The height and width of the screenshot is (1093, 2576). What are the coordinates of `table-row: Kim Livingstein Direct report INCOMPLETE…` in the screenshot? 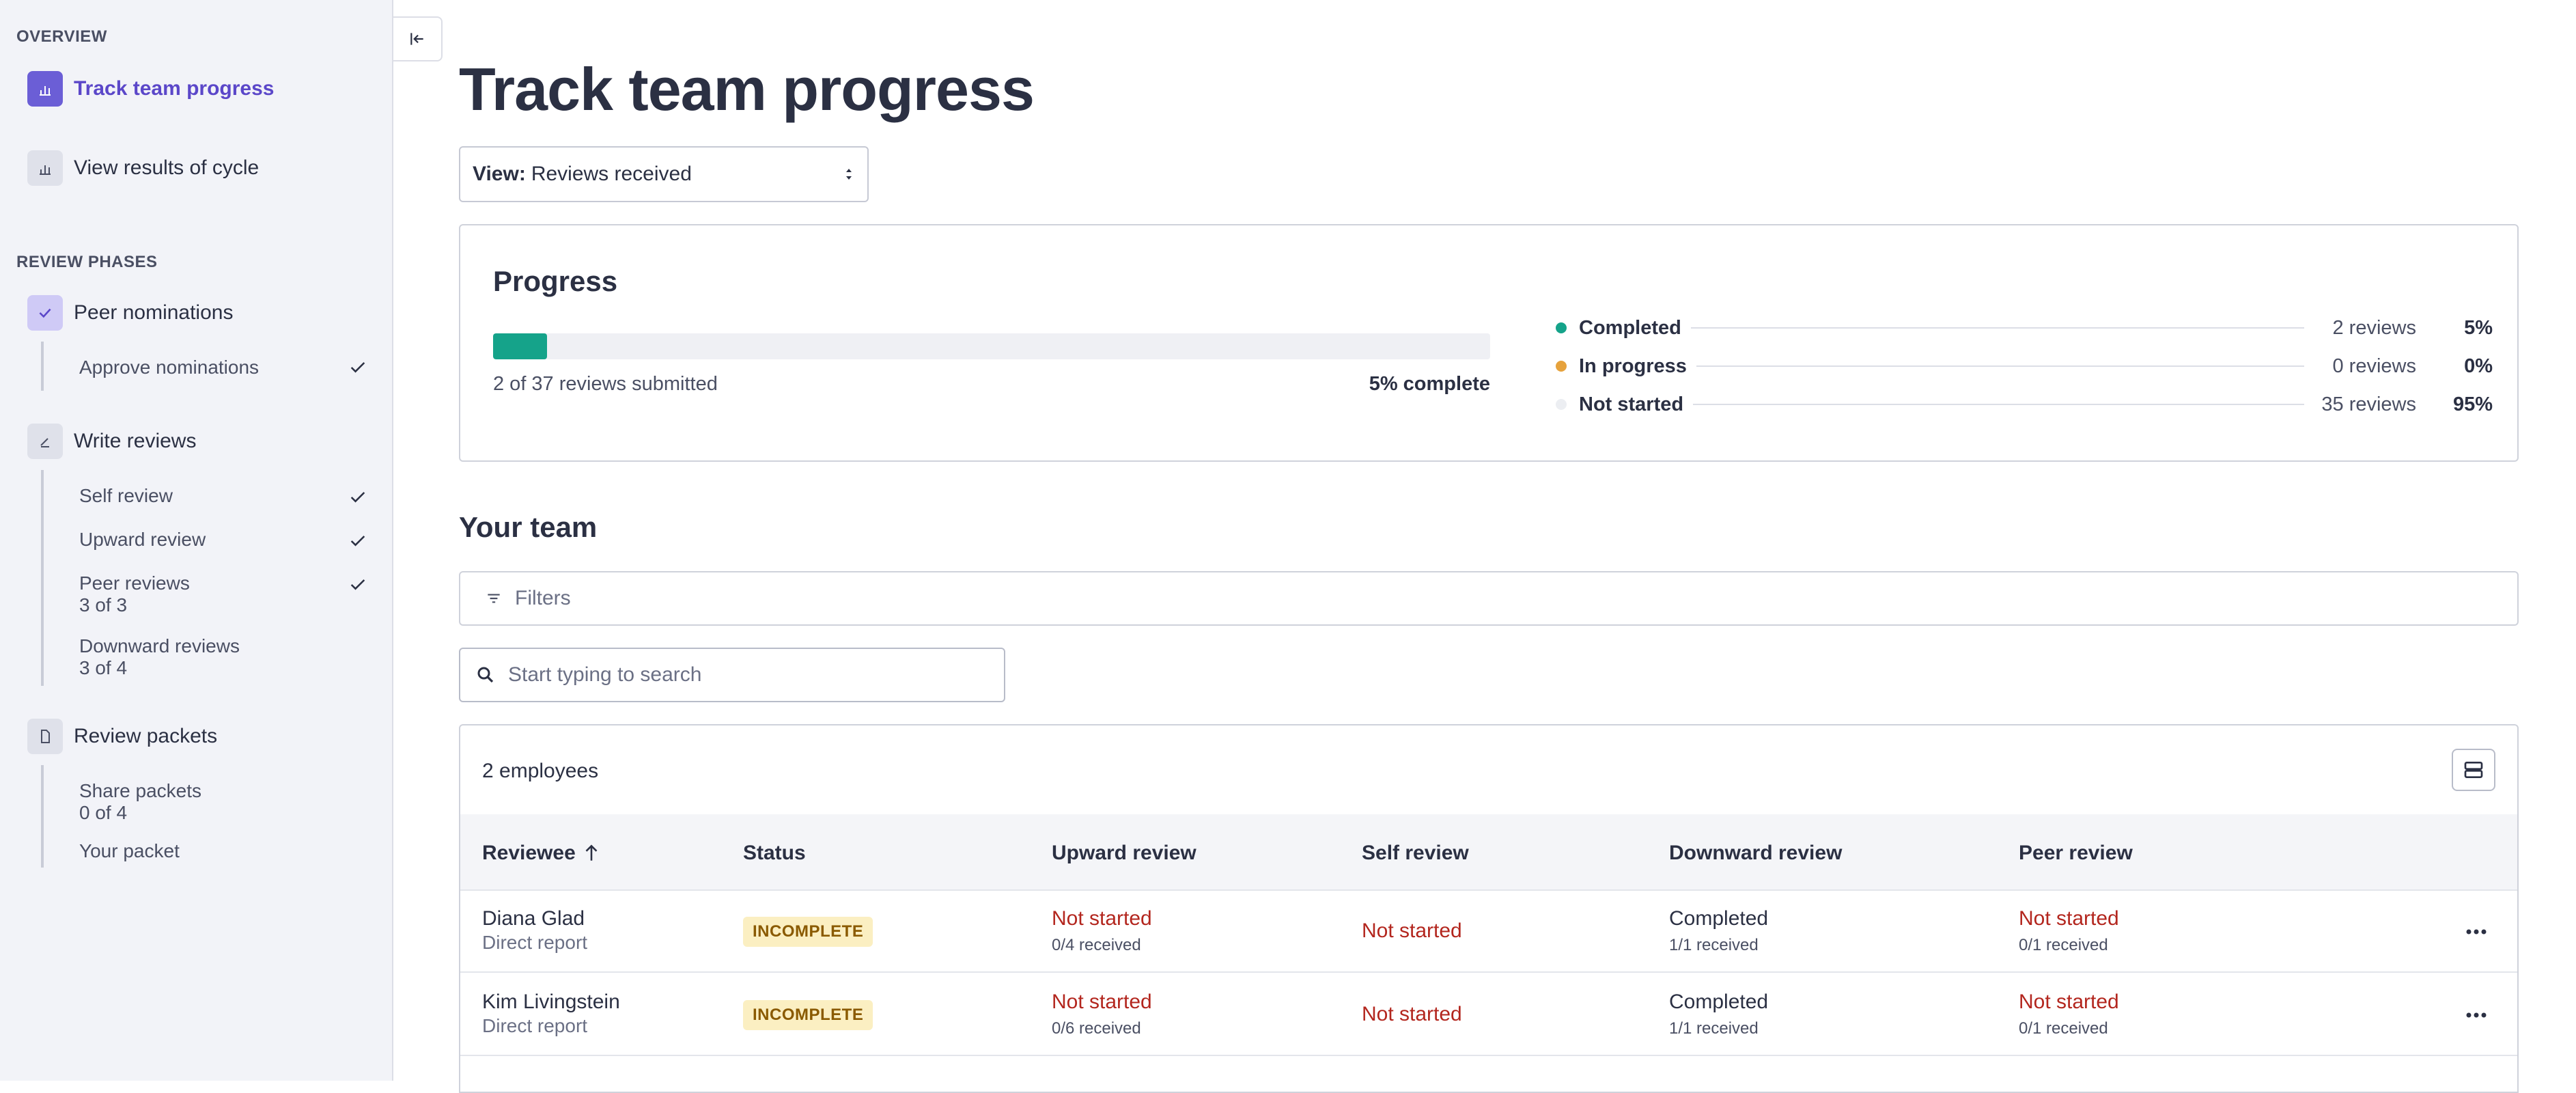 It's located at (1489, 1015).